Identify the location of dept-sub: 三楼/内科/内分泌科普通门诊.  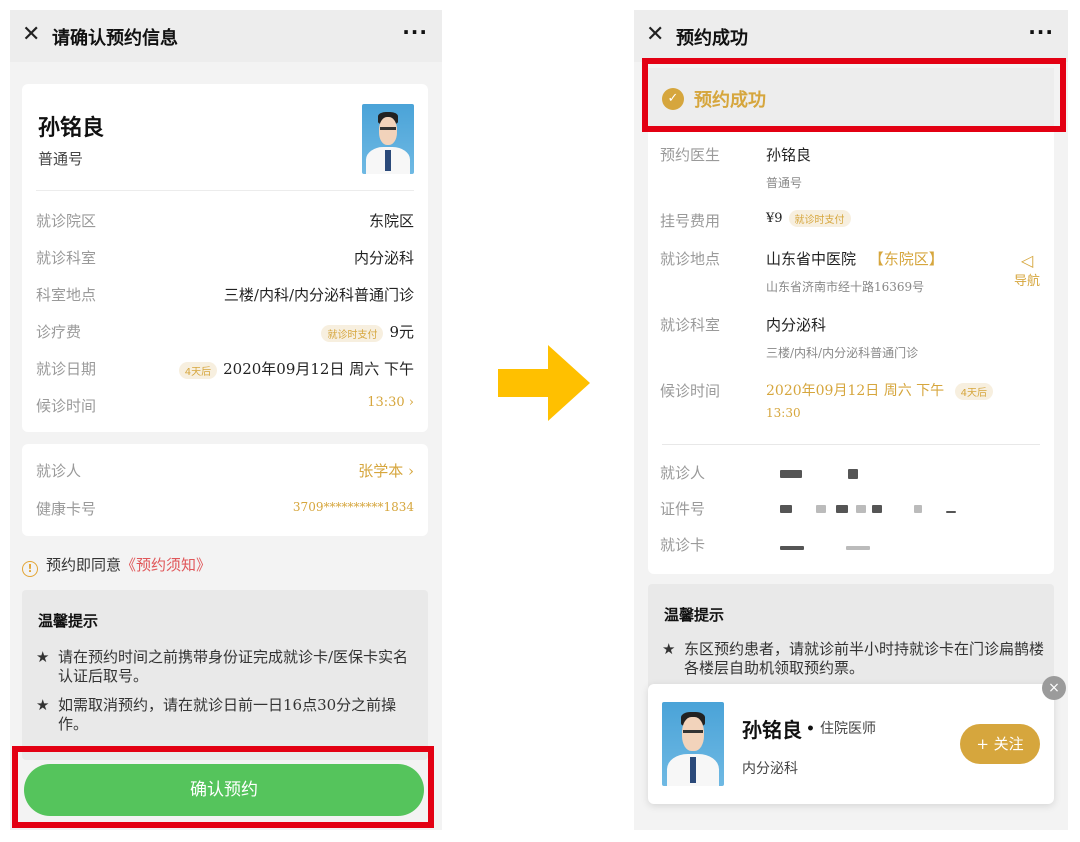
(842, 353).